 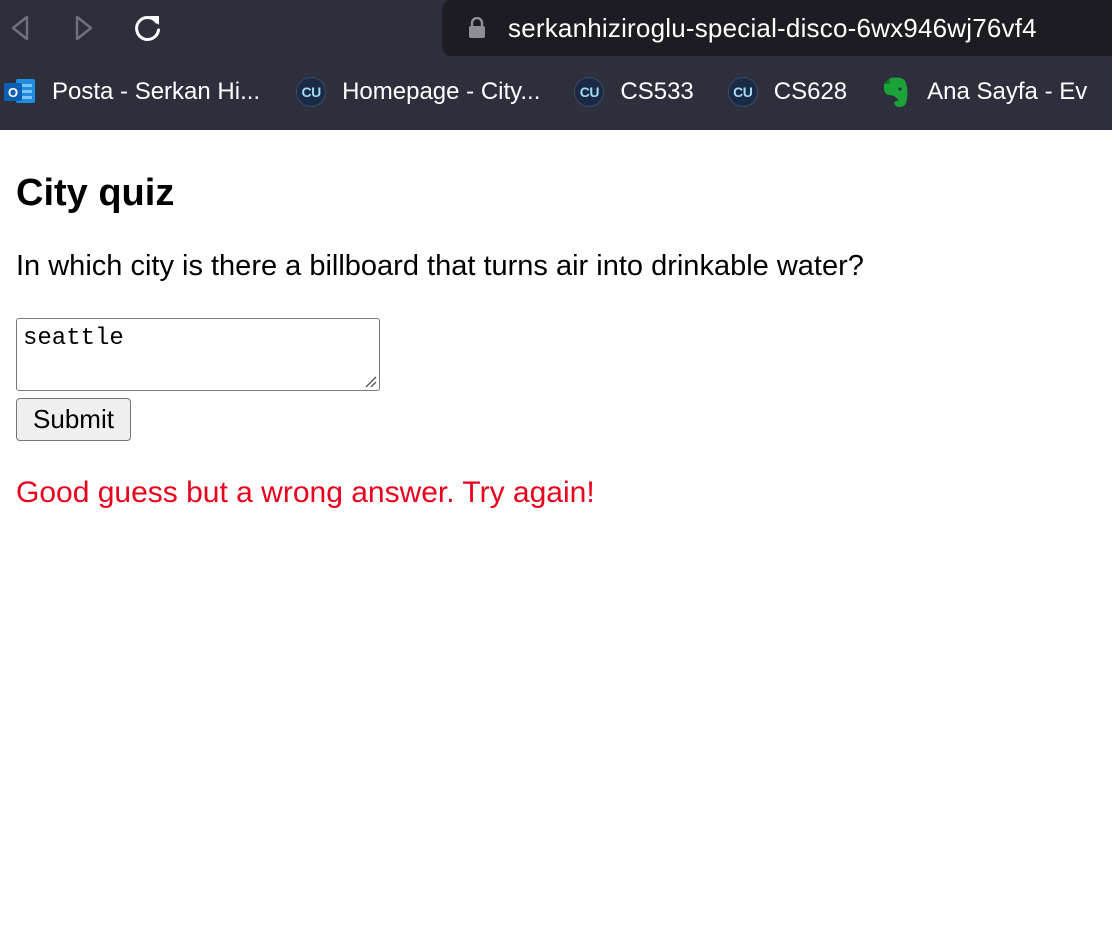 What do you see at coordinates (896, 92) in the screenshot?
I see `evernote-icon` at bounding box center [896, 92].